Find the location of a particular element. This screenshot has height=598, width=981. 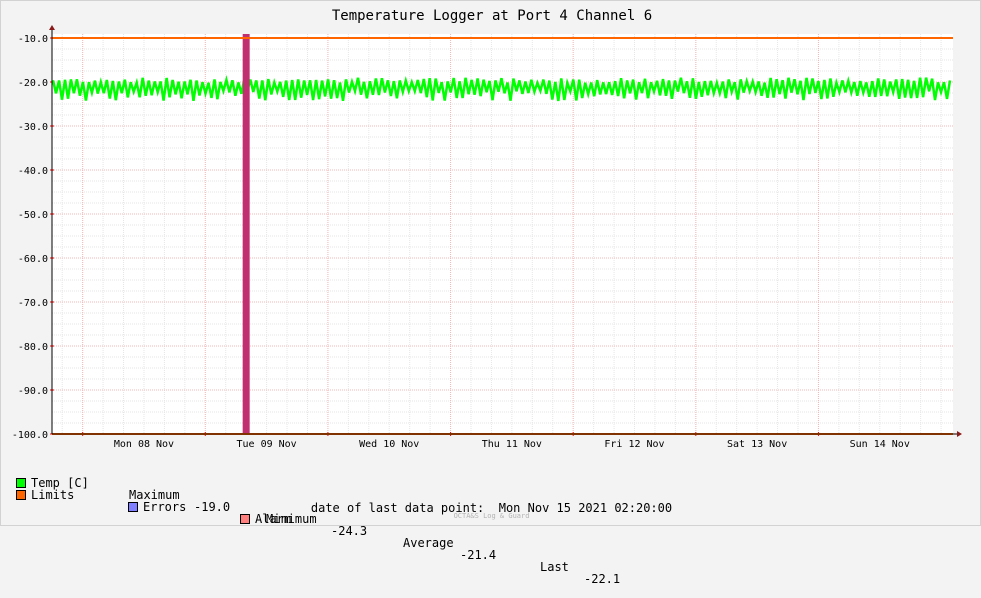

stat-minimum-value: -24.3 is located at coordinates (349, 531).